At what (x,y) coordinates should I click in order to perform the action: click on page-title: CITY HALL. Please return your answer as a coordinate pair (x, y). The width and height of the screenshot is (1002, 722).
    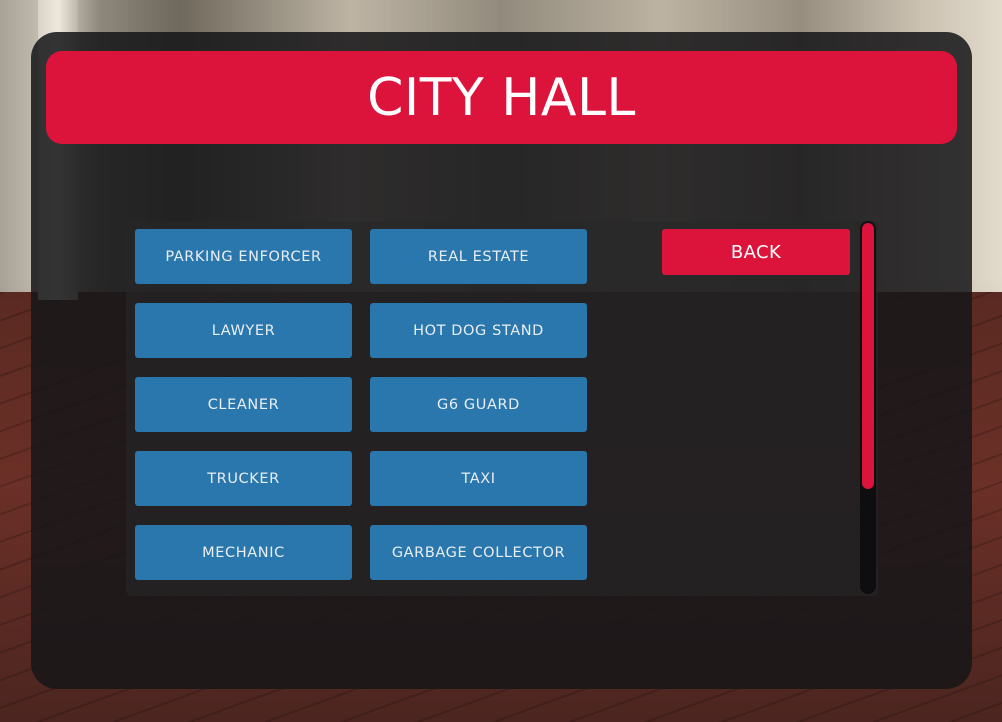
    Looking at the image, I should click on (501, 97).